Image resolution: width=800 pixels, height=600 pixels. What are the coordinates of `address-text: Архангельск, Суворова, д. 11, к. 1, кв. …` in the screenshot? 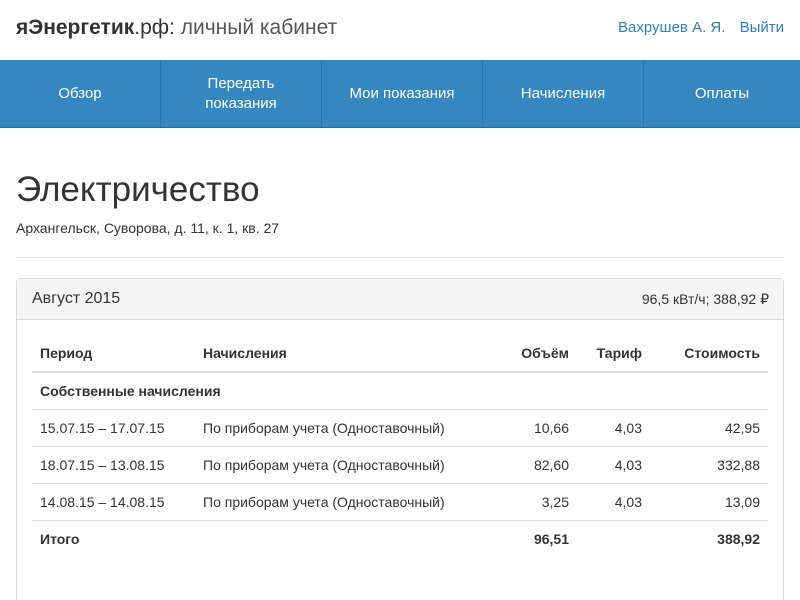 It's located at (148, 228).